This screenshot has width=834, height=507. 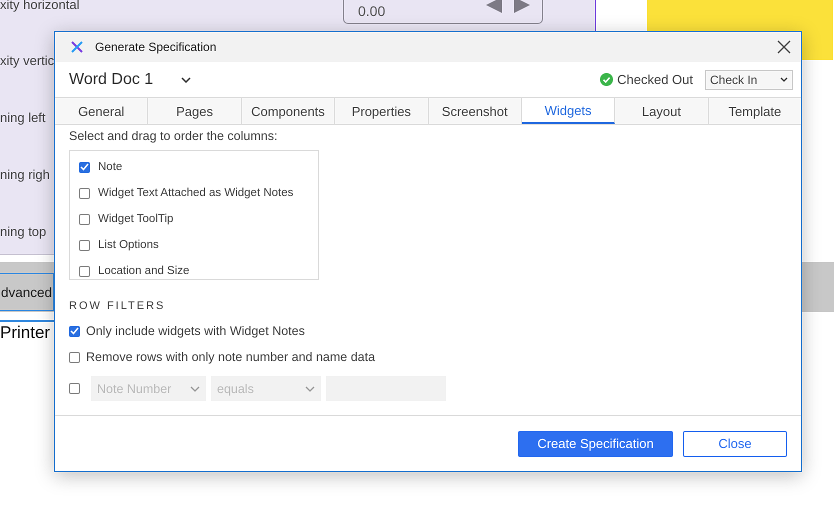 I want to click on create-button: Create Specification, so click(x=595, y=443).